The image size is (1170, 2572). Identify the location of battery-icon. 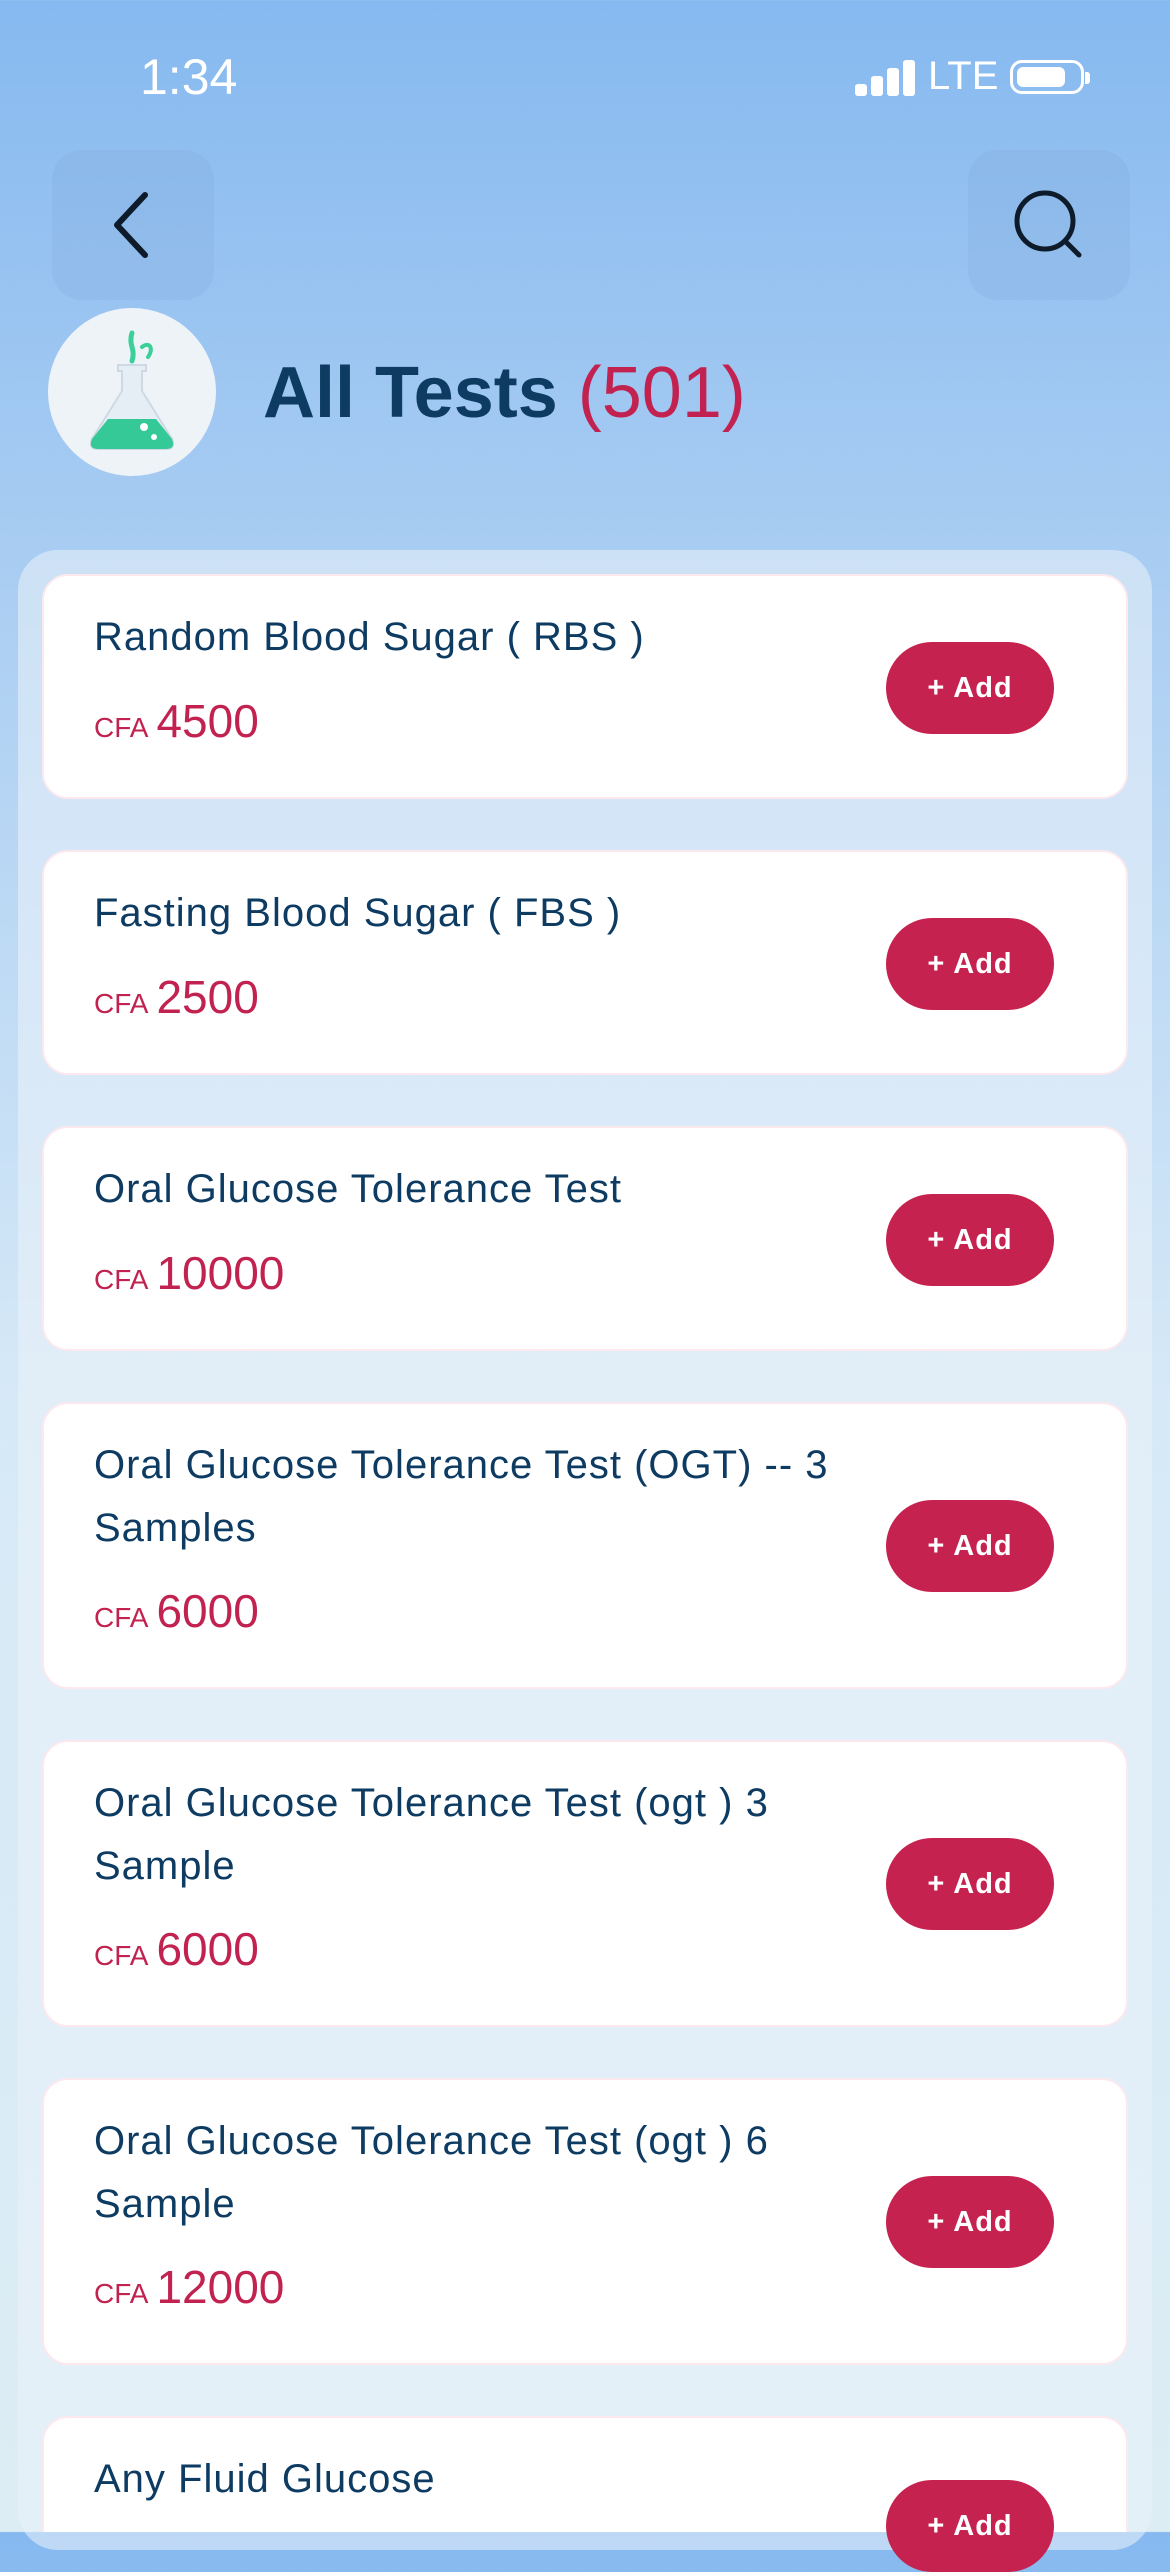
(1050, 77).